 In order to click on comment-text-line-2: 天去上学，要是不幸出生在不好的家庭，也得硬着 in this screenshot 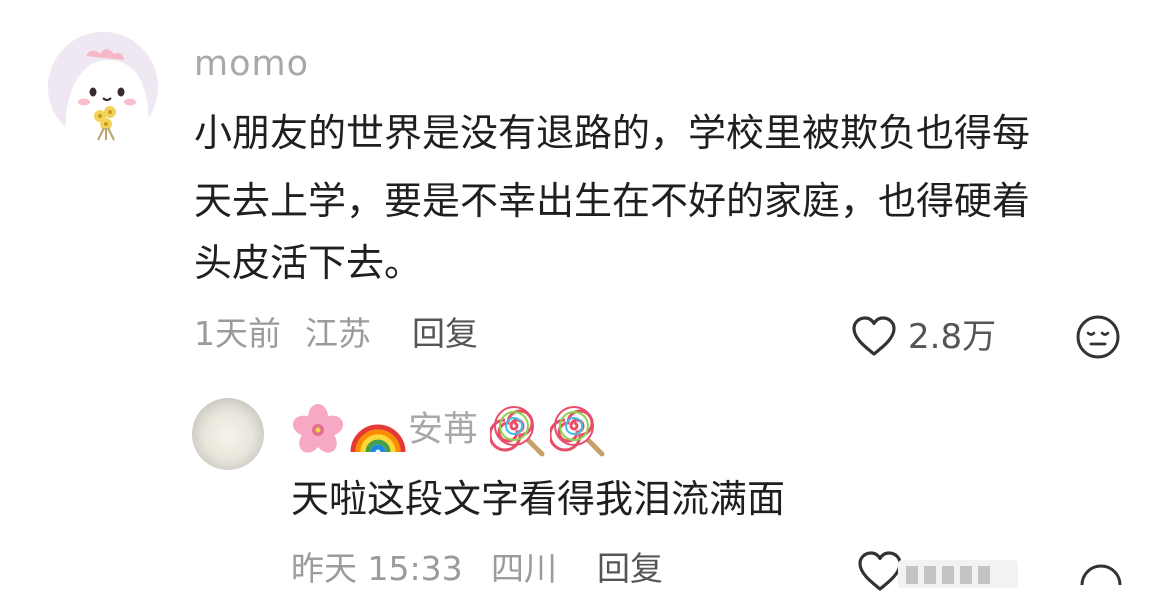, I will do `click(612, 201)`.